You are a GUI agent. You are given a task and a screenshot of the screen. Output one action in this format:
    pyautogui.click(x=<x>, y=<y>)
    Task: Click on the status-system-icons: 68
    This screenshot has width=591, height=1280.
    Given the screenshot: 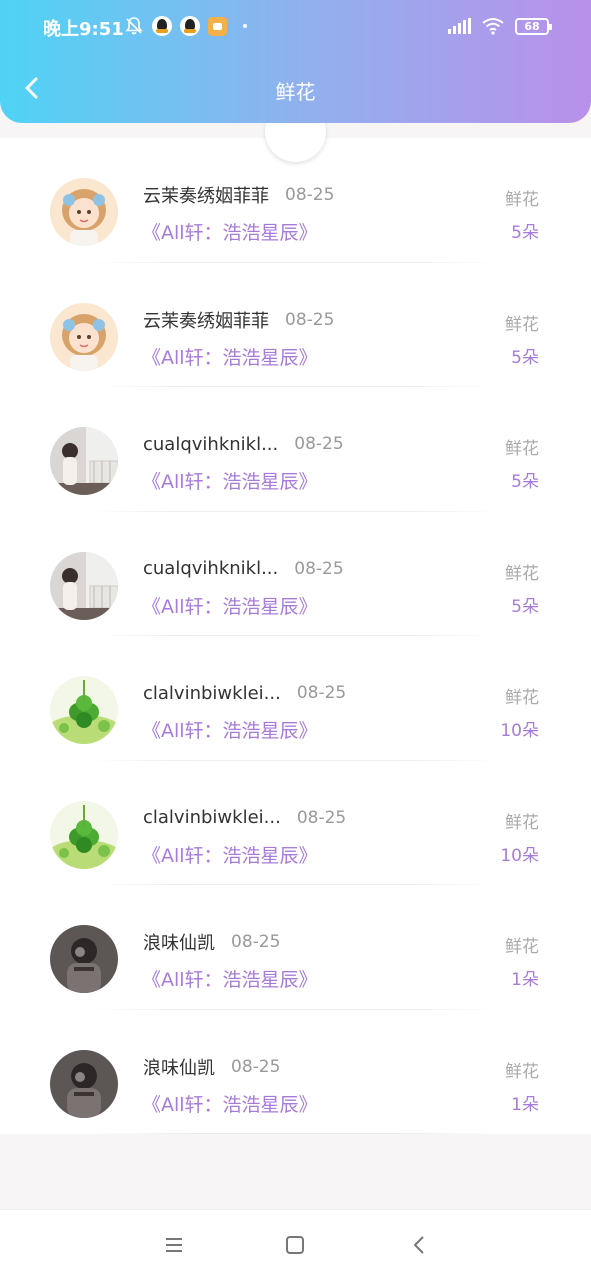 What is the action you would take?
    pyautogui.click(x=500, y=26)
    